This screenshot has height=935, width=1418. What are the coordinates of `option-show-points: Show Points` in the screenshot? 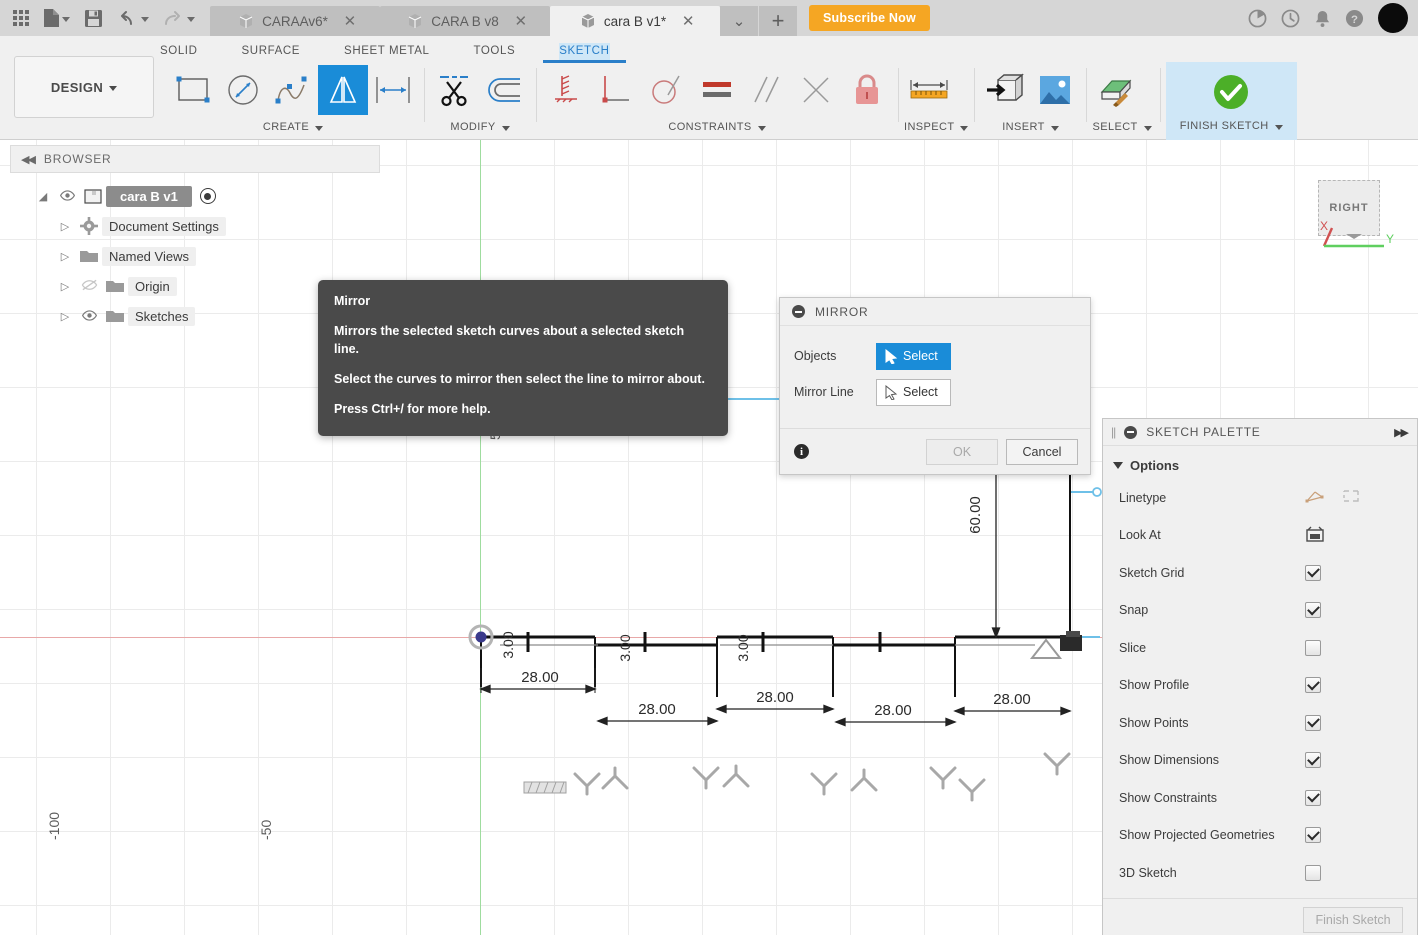 It's located at (1260, 723).